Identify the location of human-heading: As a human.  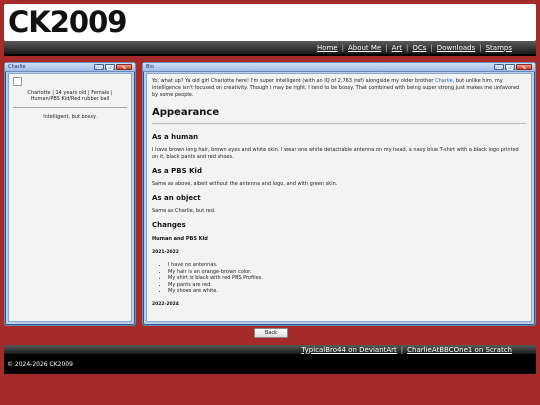
(175, 137).